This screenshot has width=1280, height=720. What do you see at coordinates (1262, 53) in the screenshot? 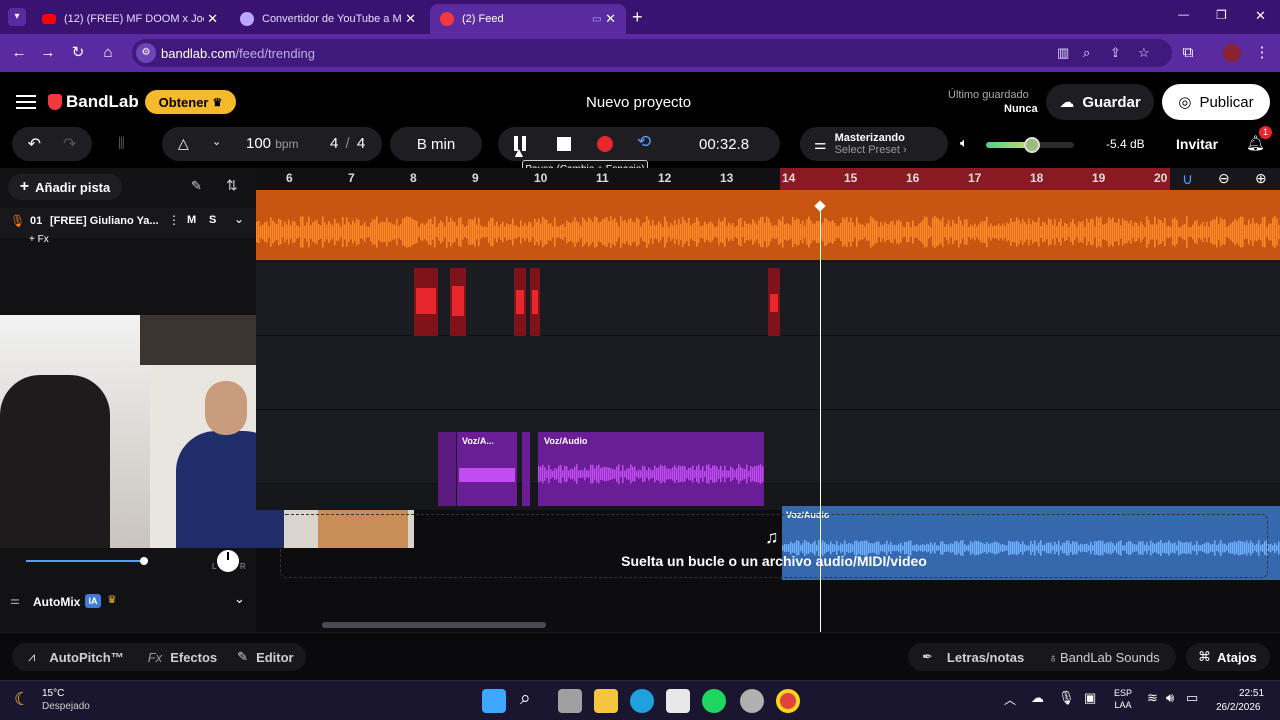
I see `browser-menu-icon: ⋮` at bounding box center [1262, 53].